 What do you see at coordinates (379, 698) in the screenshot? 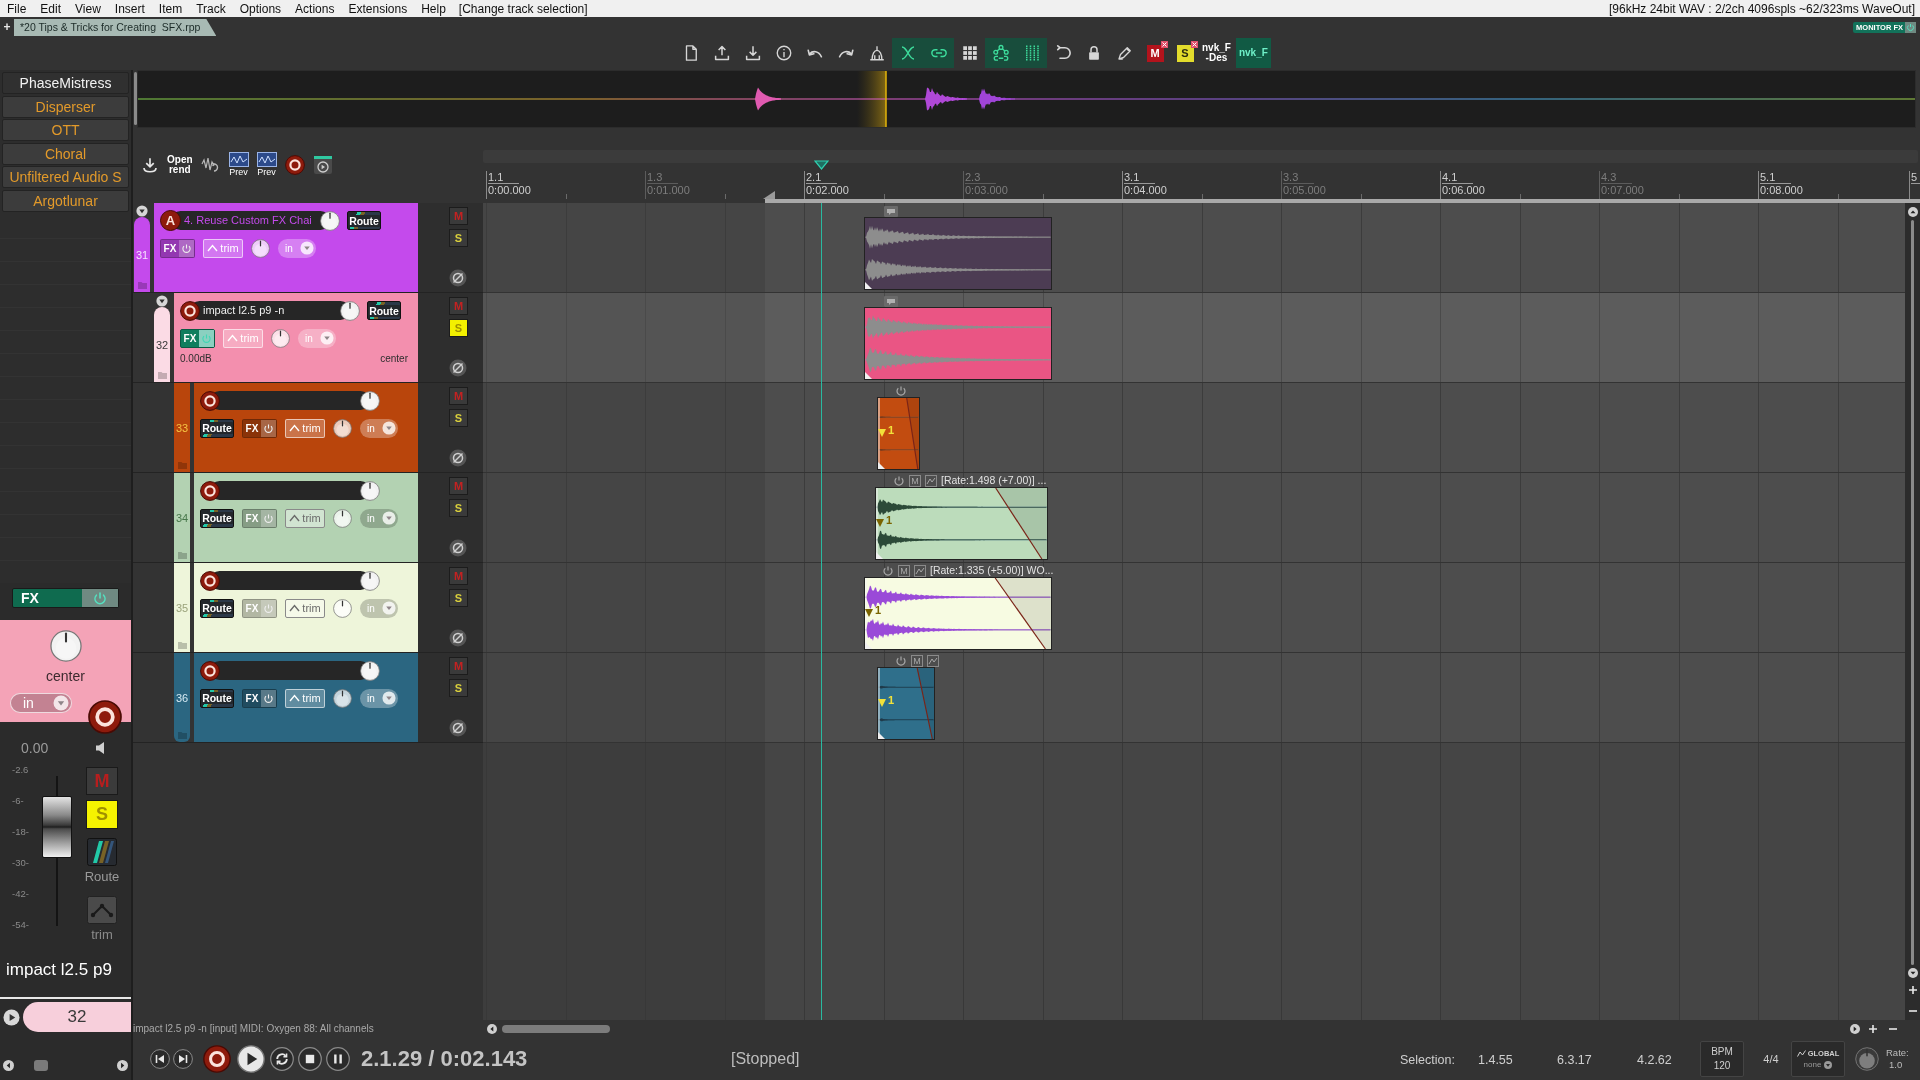
I see `input-dropdown: in` at bounding box center [379, 698].